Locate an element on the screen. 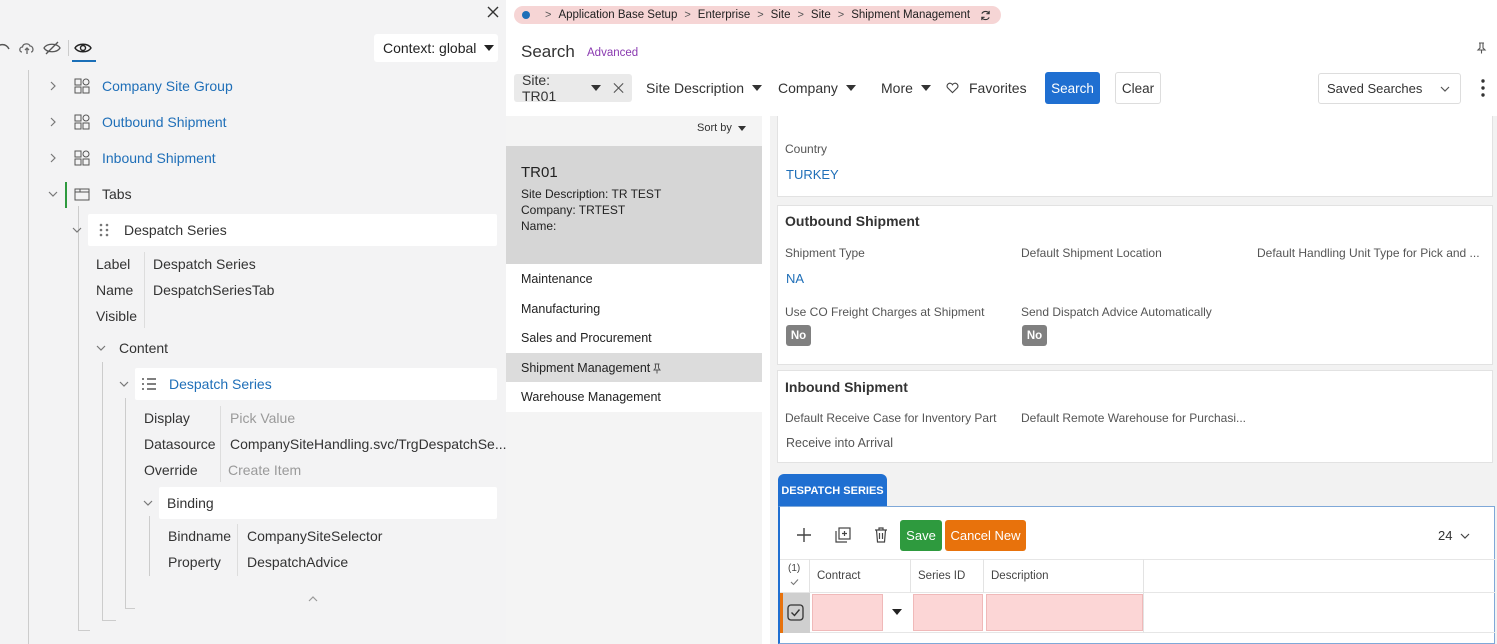 The image size is (1497, 644). close-icon is located at coordinates (493, 12).